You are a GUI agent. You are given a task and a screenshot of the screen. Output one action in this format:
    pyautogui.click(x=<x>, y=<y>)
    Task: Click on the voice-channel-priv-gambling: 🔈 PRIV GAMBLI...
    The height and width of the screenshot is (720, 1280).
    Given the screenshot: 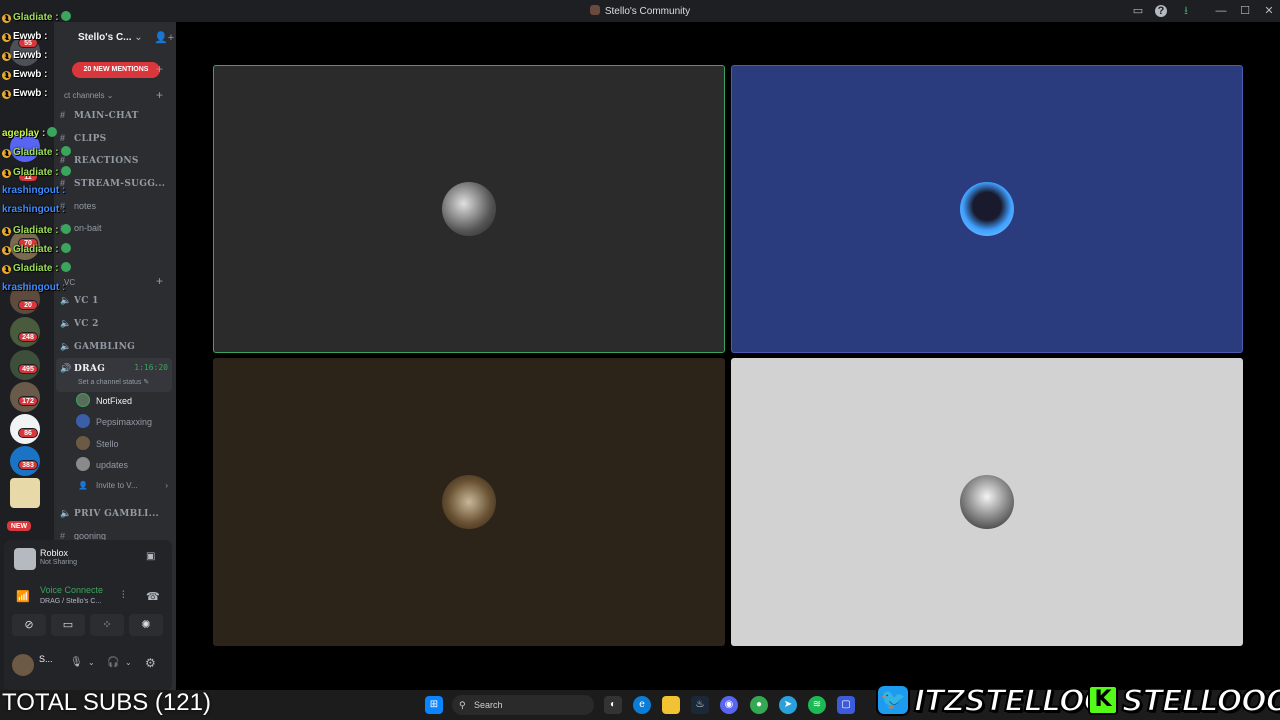 What is the action you would take?
    pyautogui.click(x=116, y=513)
    